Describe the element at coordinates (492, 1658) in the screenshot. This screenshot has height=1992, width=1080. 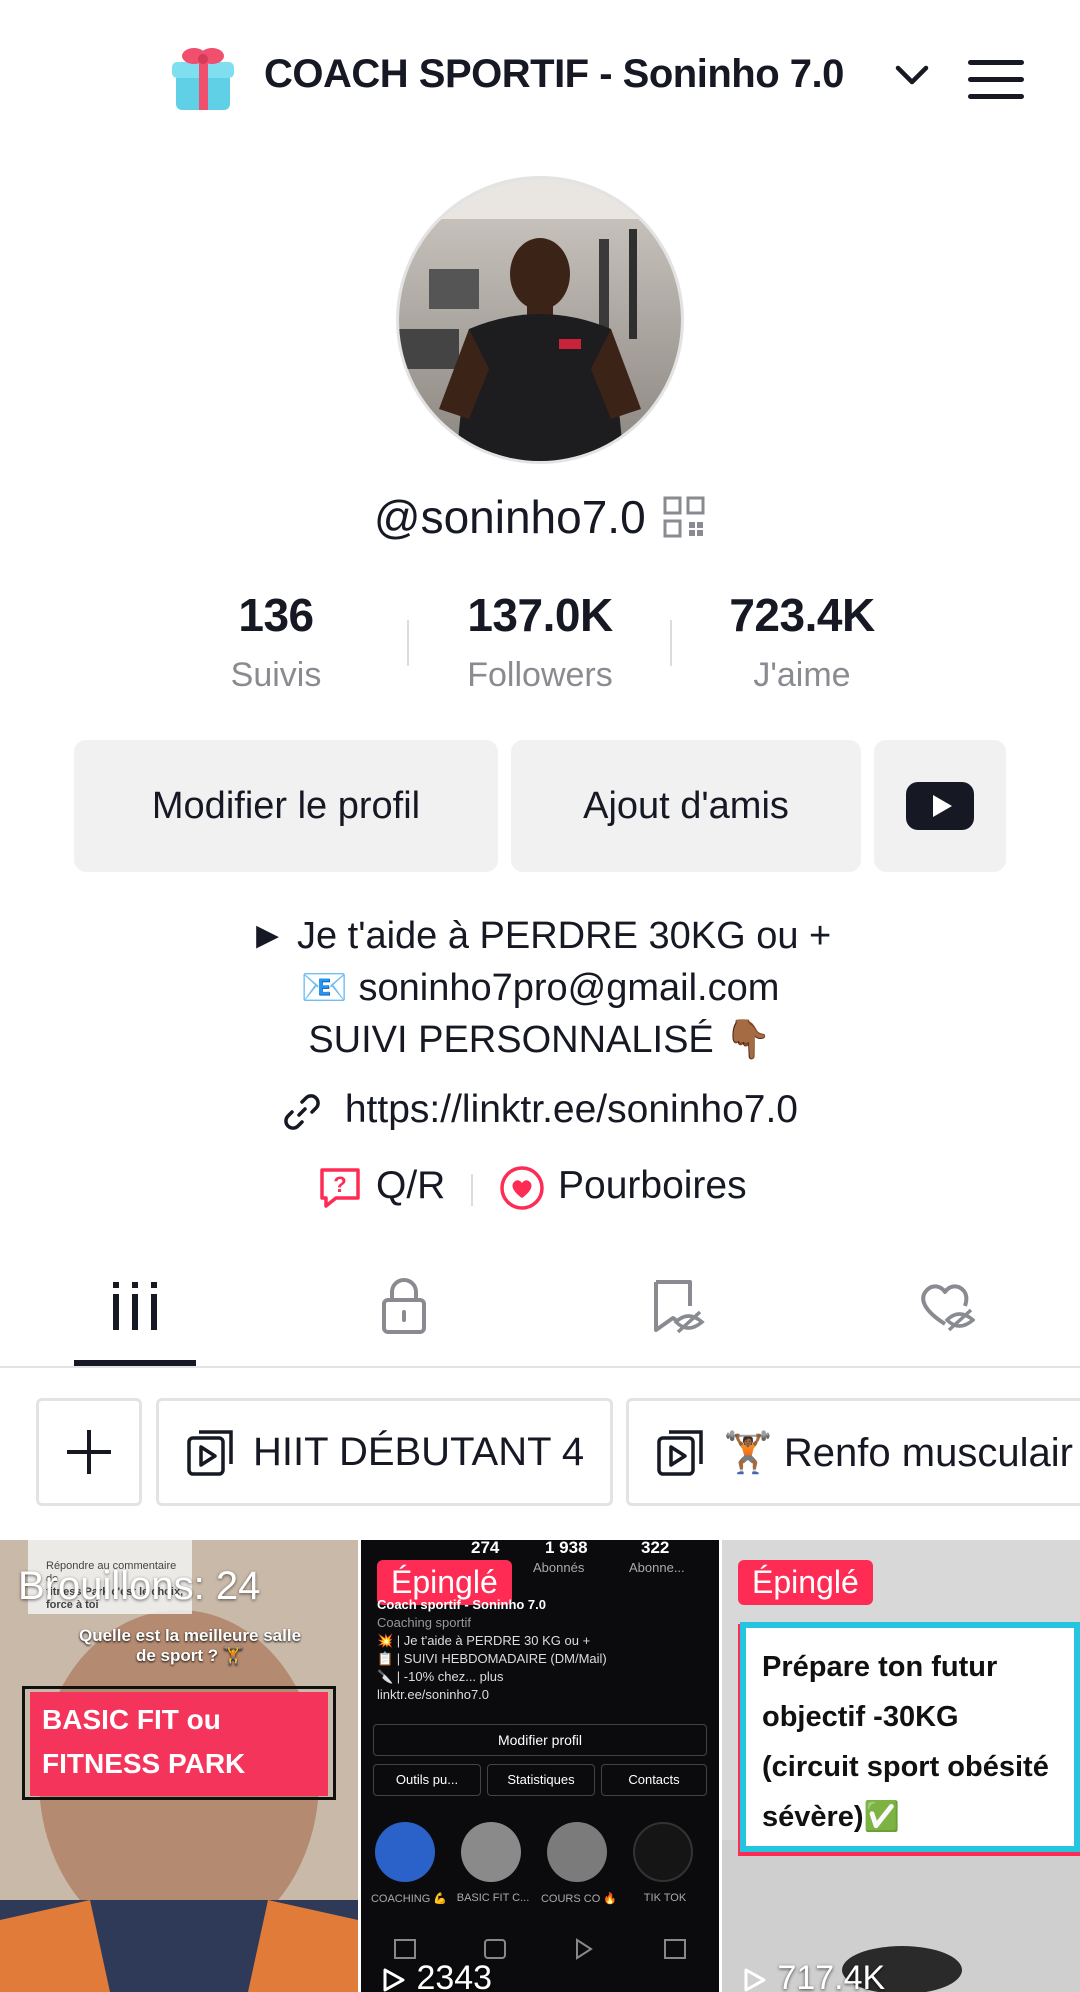
I see `inner-line: 📋 | SUIVI HEBDOMADAIRE (DM/Mail)` at that location.